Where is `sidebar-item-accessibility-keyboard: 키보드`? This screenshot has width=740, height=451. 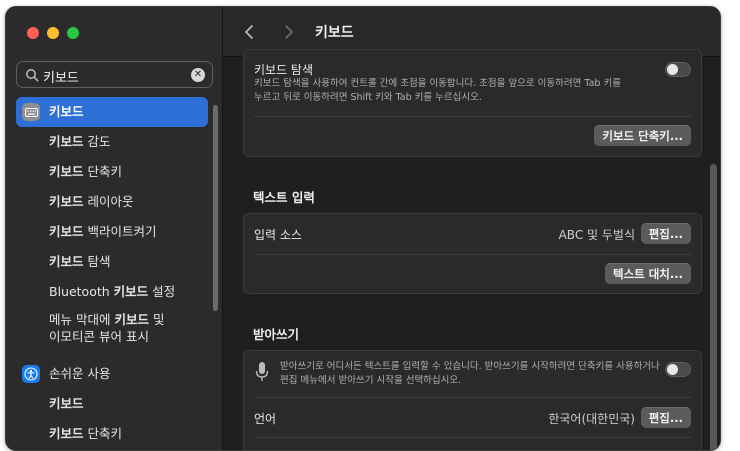
sidebar-item-accessibility-keyboard: 키보드 is located at coordinates (112, 404).